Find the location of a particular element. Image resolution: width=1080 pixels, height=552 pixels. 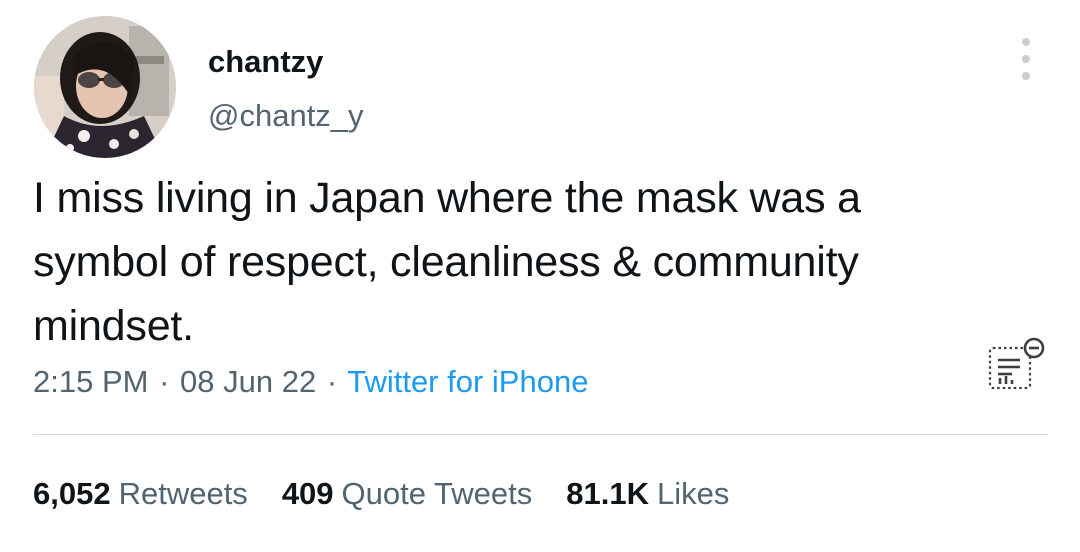

likes-stat: 81.1K Likes is located at coordinates (647, 494).